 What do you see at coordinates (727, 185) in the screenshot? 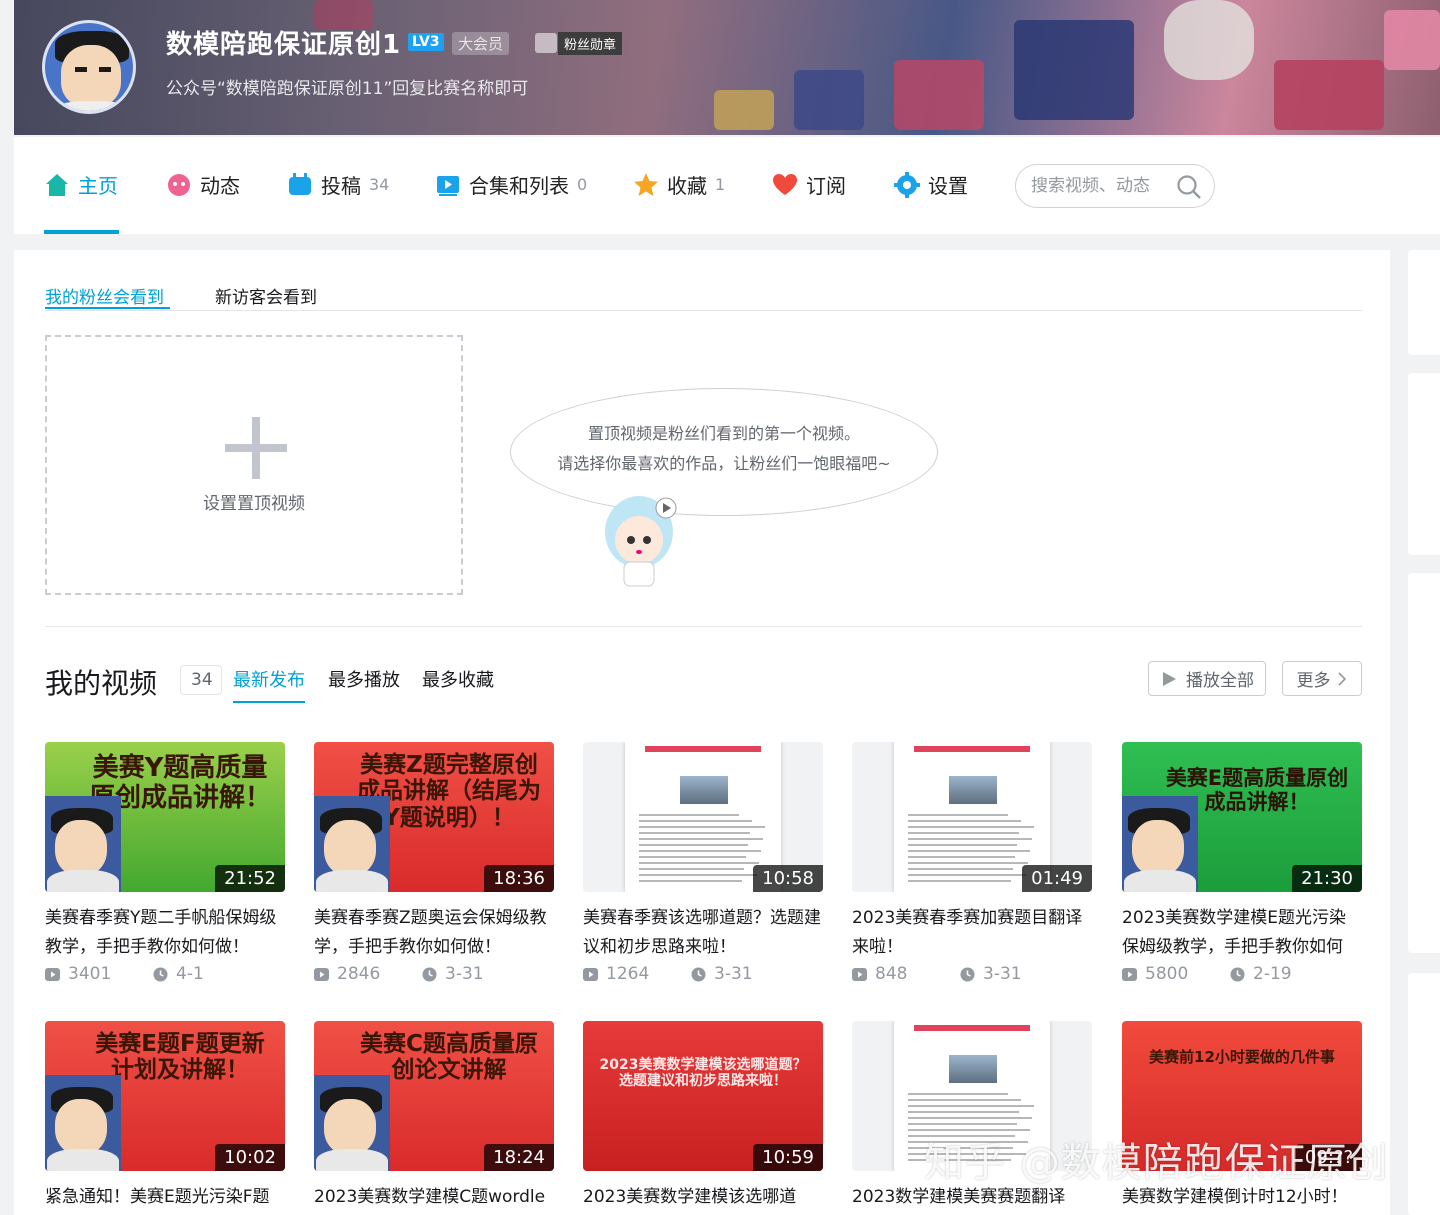
I see `profile-nav: 主页 动态 投稿 34 合集和列表 0 收藏 1 订阅 设置` at bounding box center [727, 185].